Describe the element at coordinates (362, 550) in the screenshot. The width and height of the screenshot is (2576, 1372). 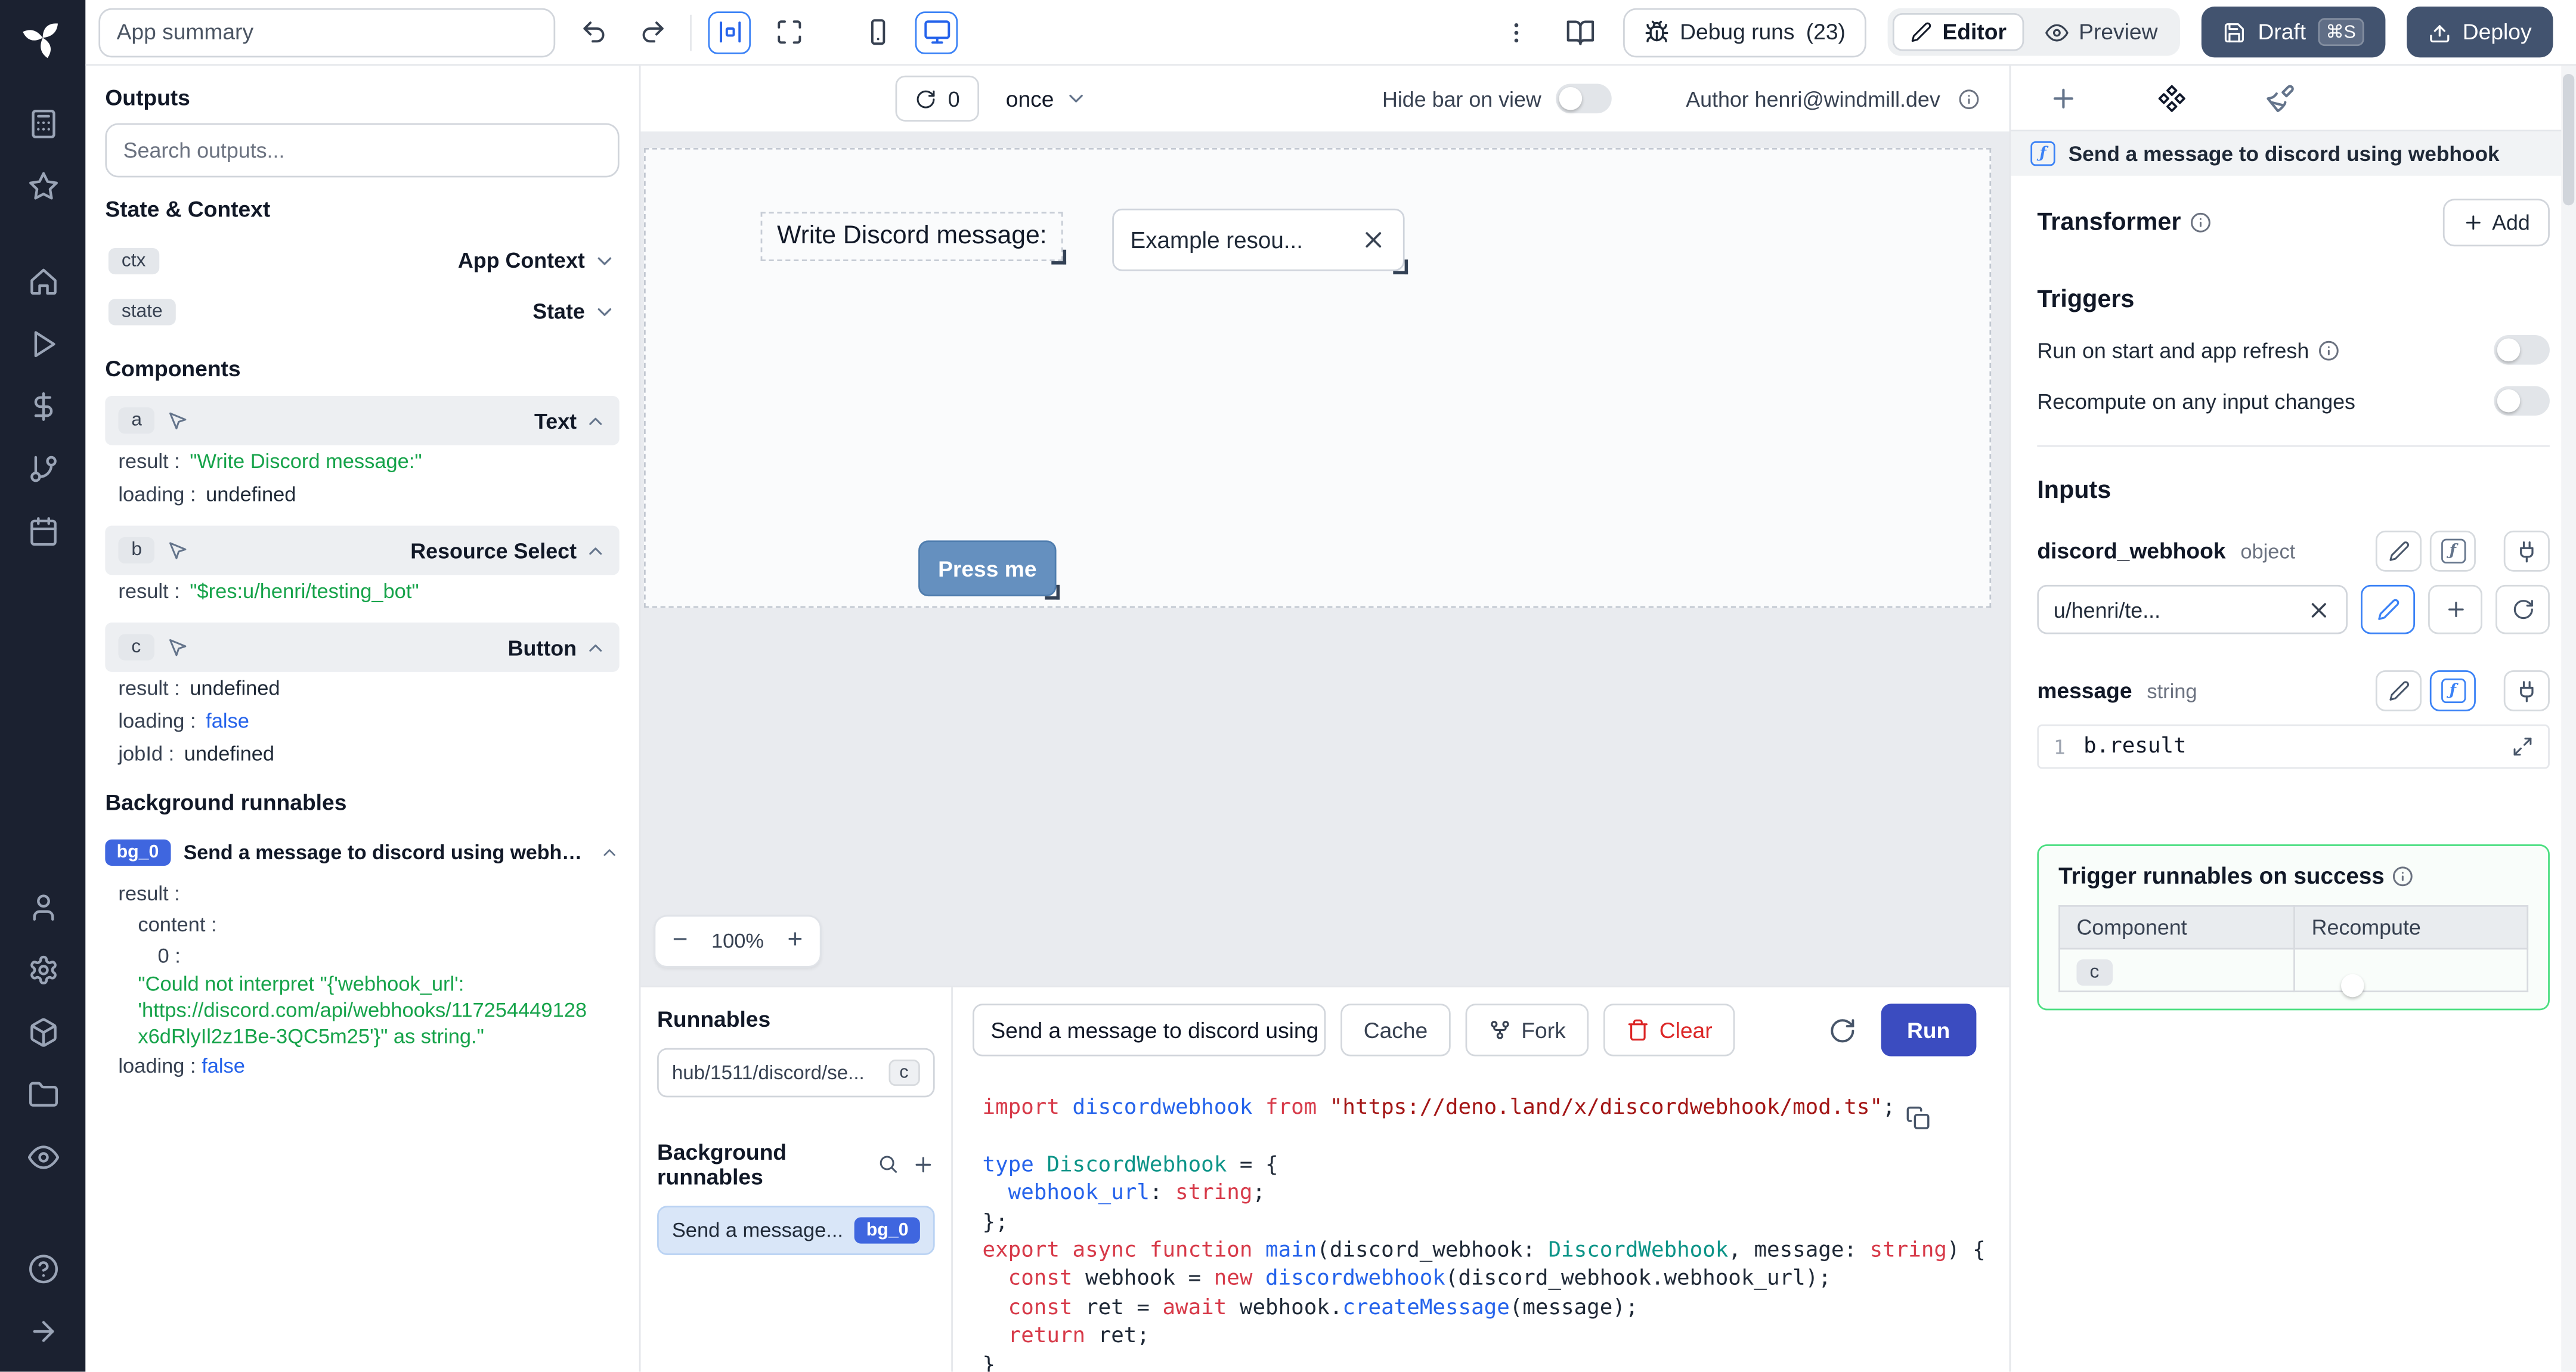
I see `component-b-header: b Resource Select` at that location.